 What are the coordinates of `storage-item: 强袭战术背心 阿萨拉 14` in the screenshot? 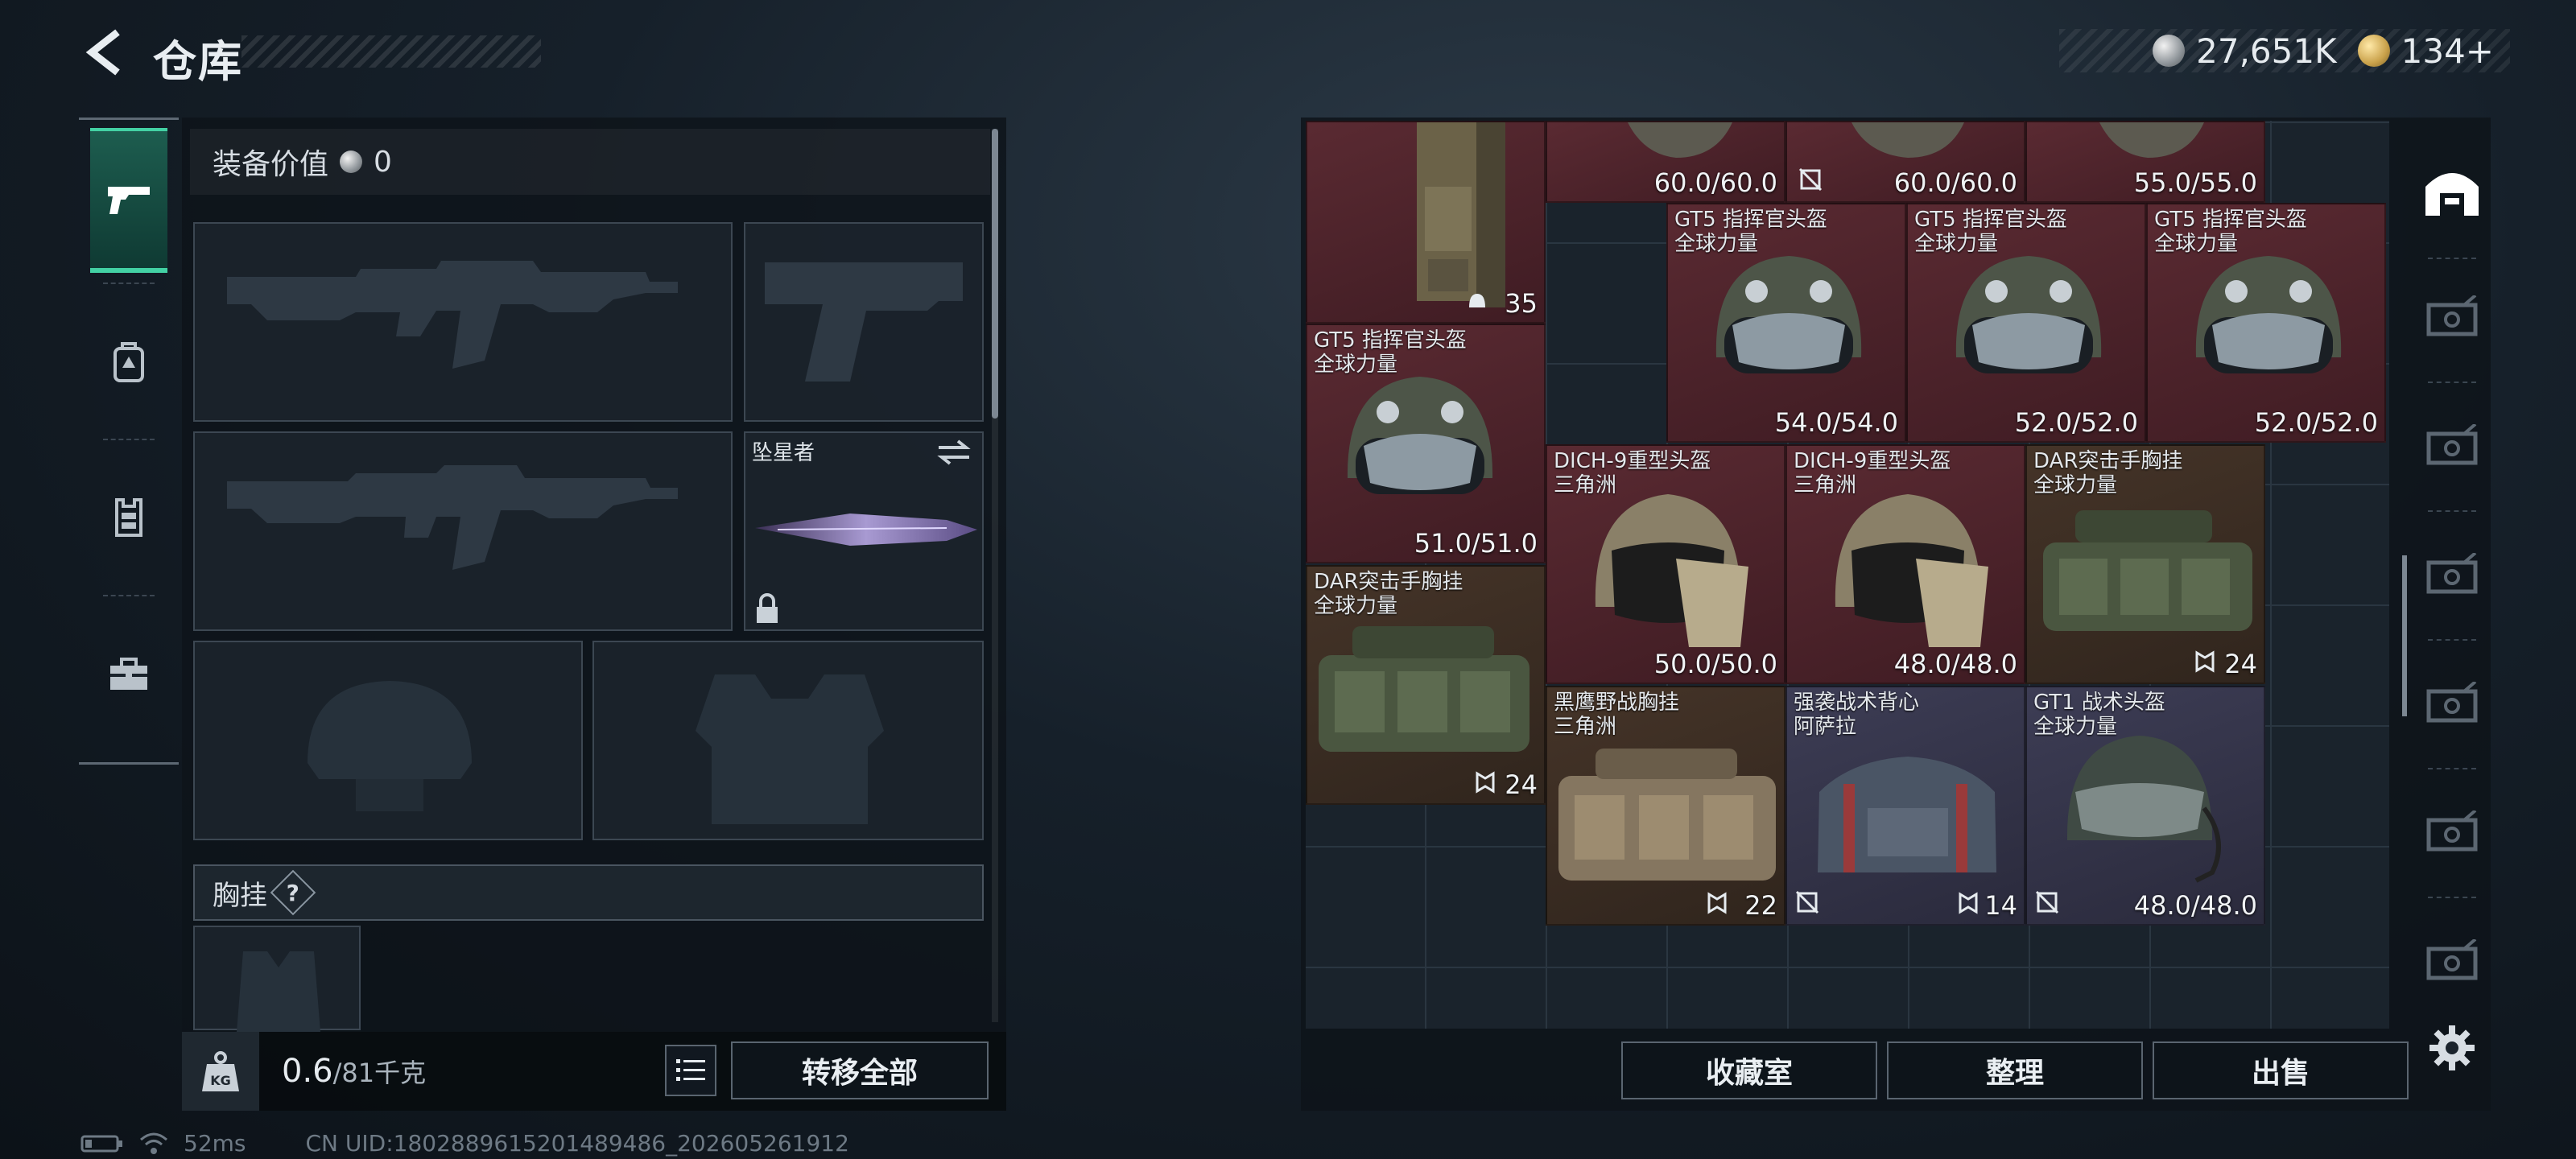 It's located at (1905, 806).